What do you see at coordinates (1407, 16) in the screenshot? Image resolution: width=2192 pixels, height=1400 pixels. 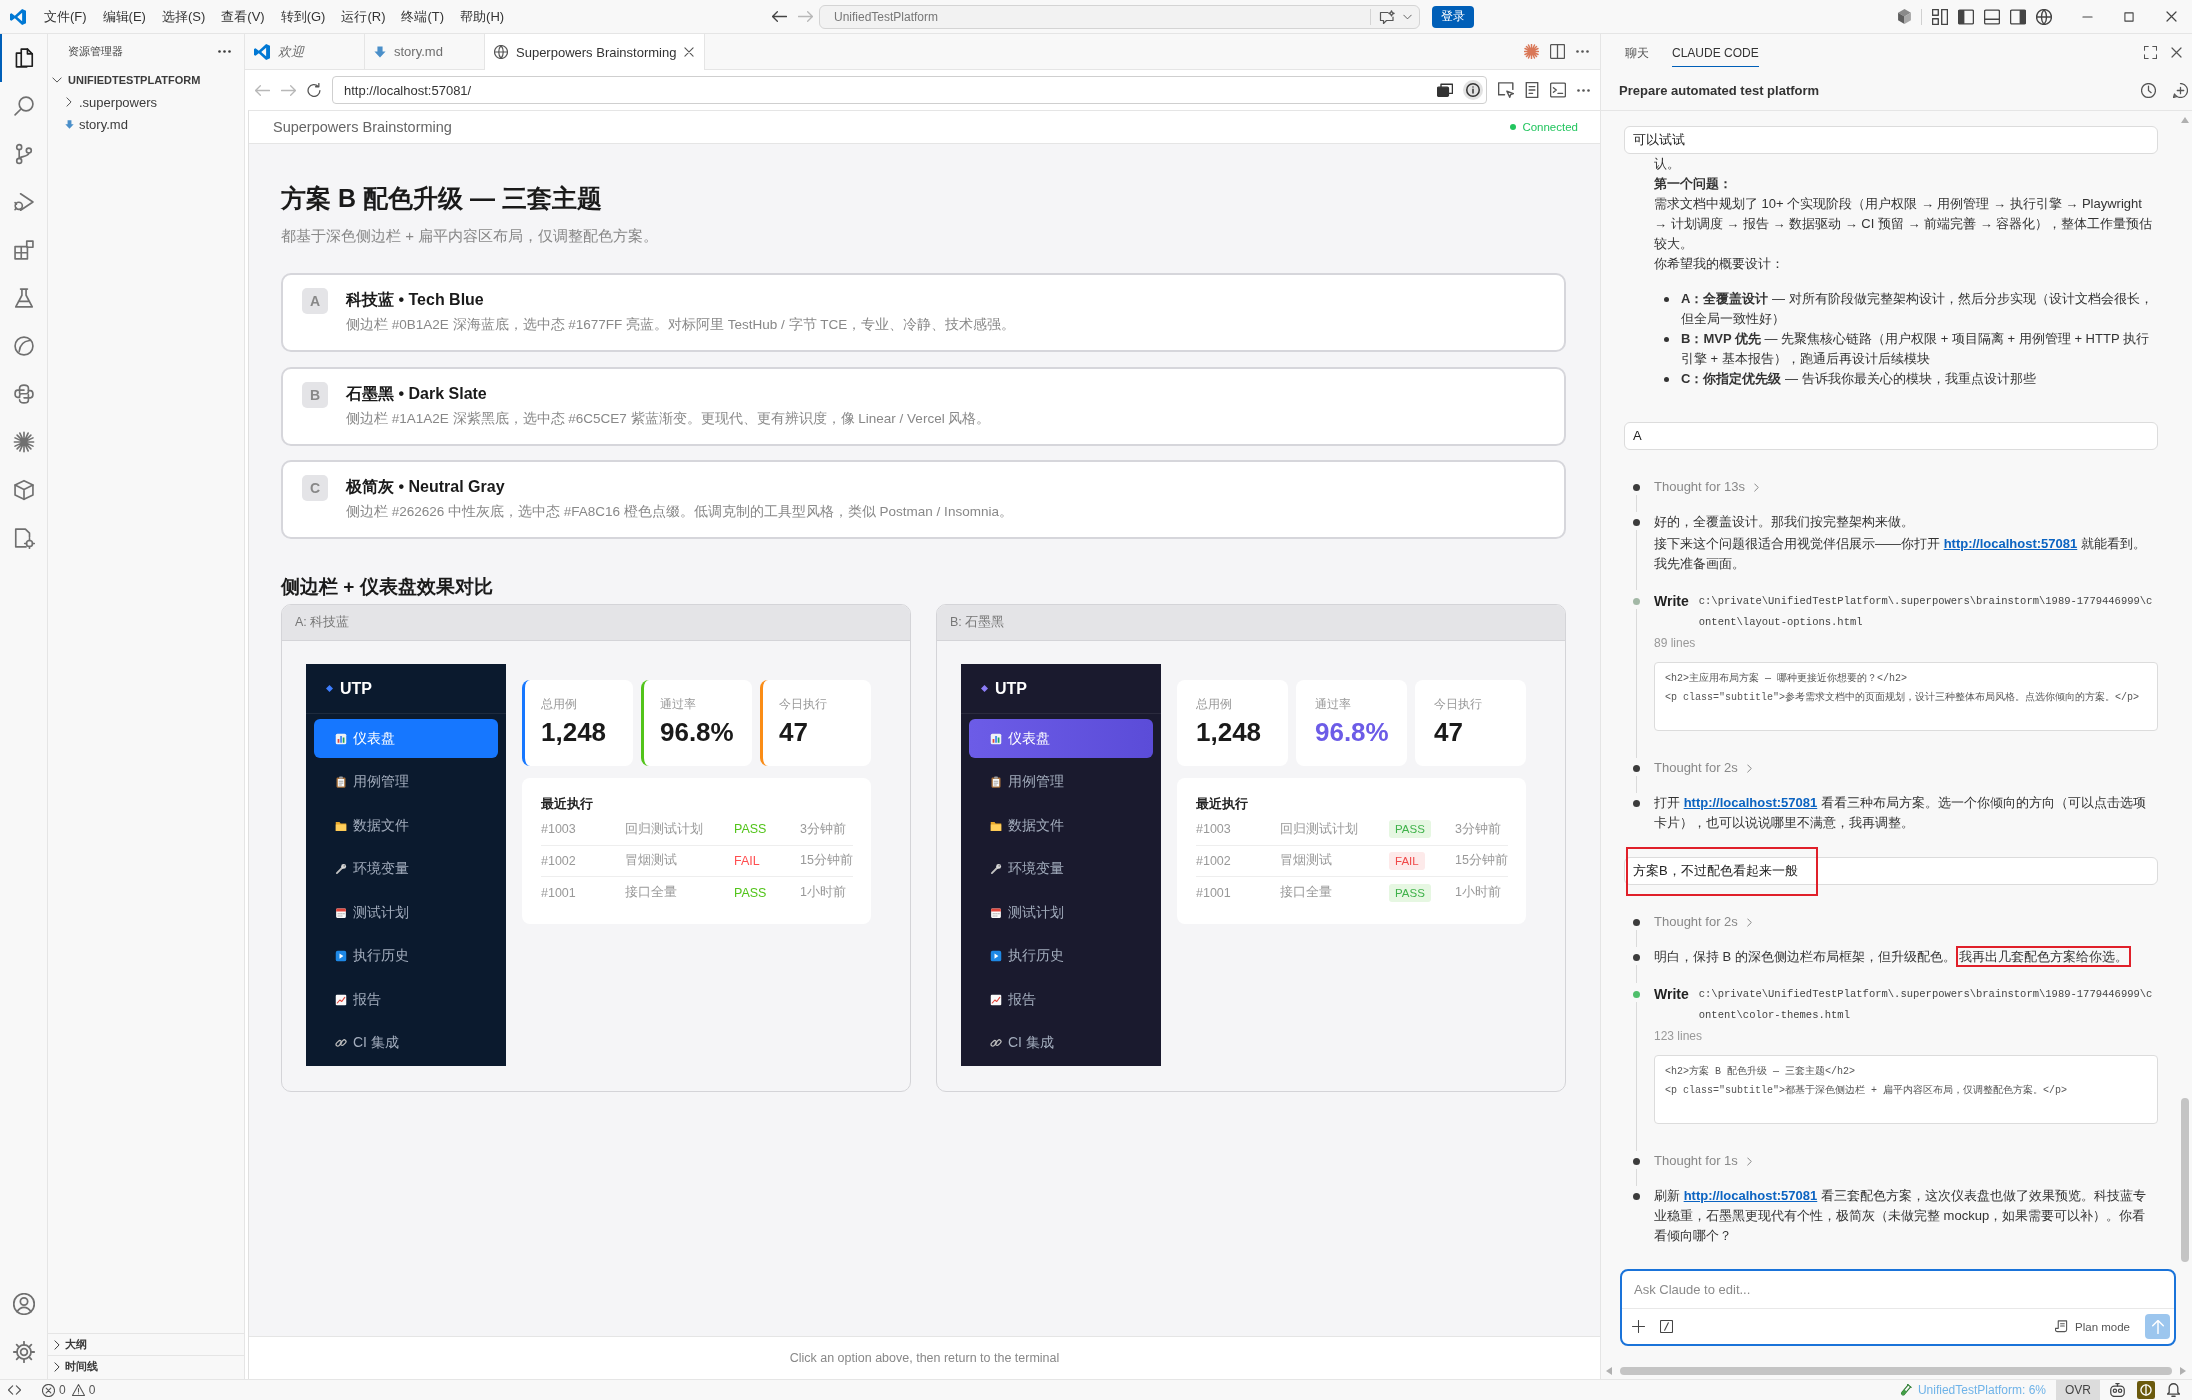 I see `chevron-down-icon` at bounding box center [1407, 16].